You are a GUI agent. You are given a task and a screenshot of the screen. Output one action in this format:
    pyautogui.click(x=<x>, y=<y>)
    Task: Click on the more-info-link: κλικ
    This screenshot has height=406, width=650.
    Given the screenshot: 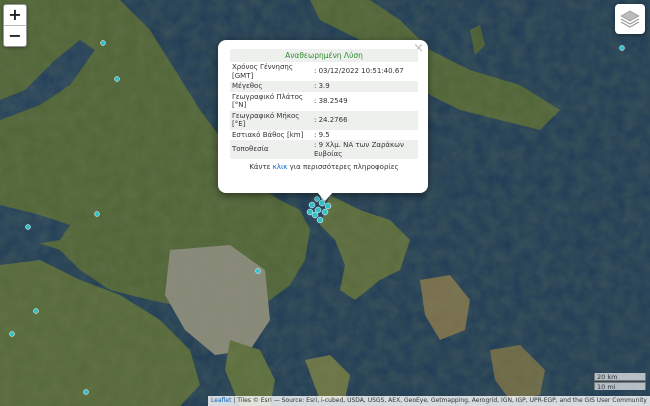 What is the action you would take?
    pyautogui.click(x=280, y=167)
    